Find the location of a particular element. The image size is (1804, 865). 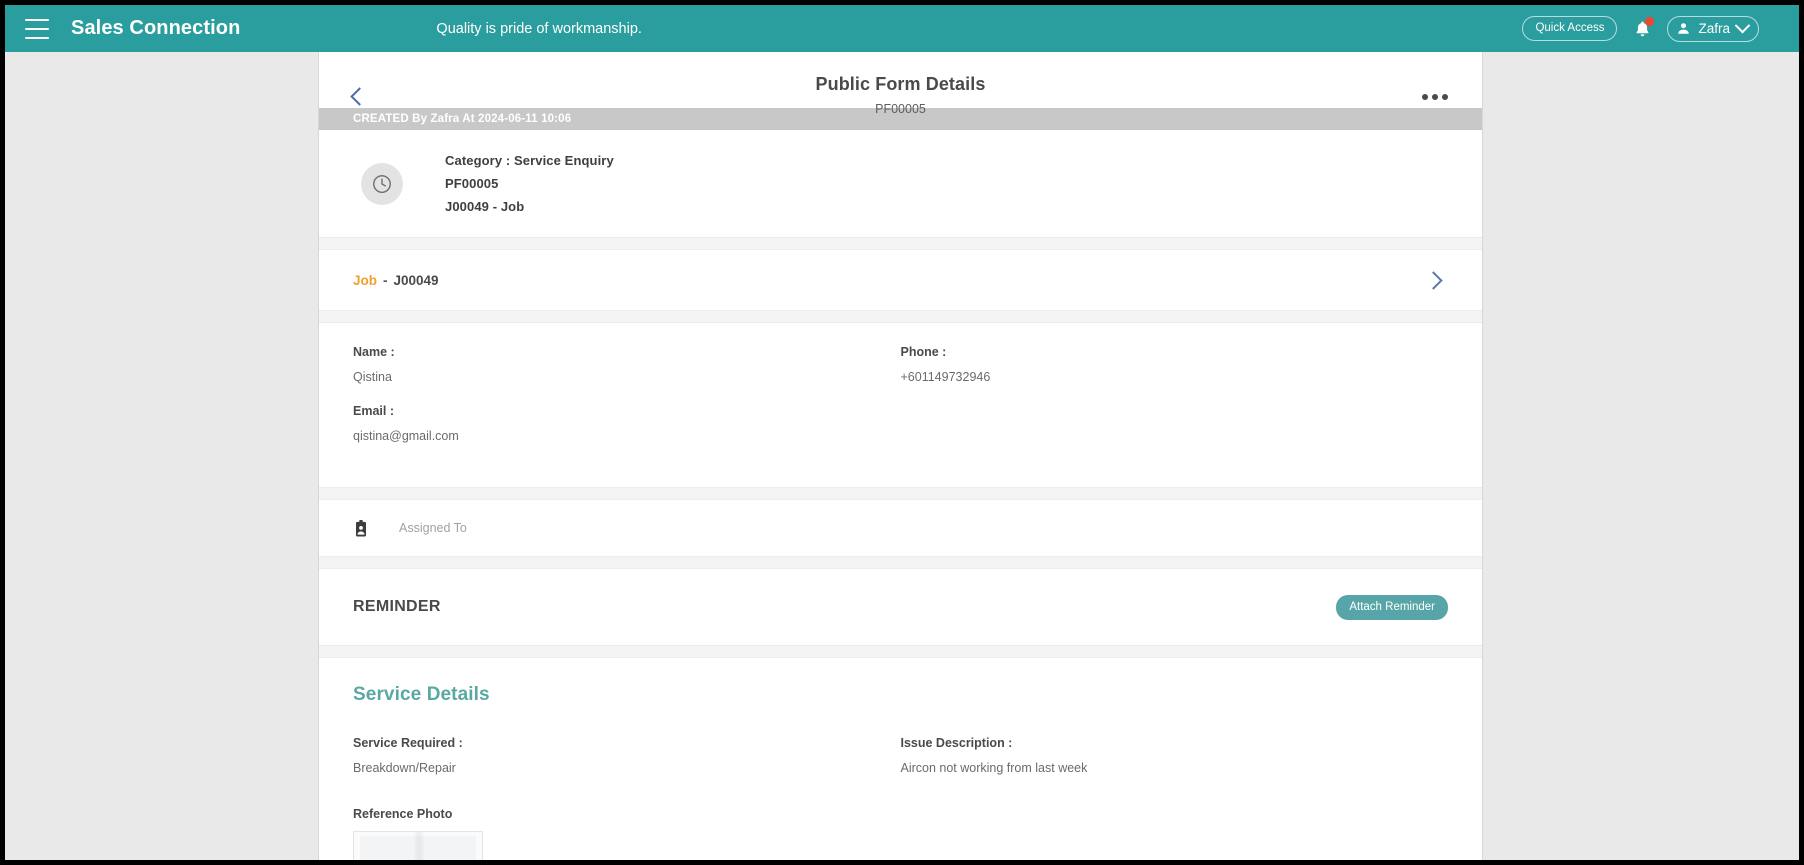

clock-icon is located at coordinates (382, 183).